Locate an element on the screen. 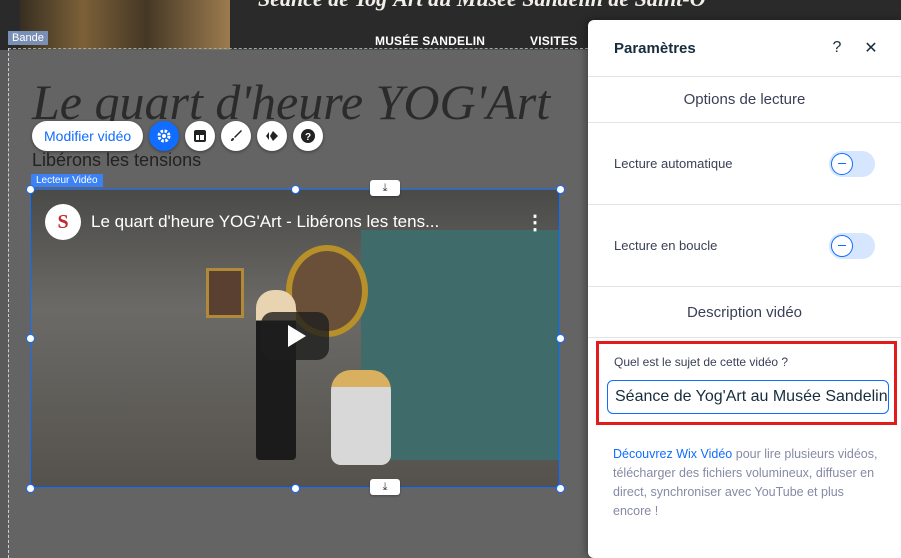  resize-handle-br is located at coordinates (560, 488).